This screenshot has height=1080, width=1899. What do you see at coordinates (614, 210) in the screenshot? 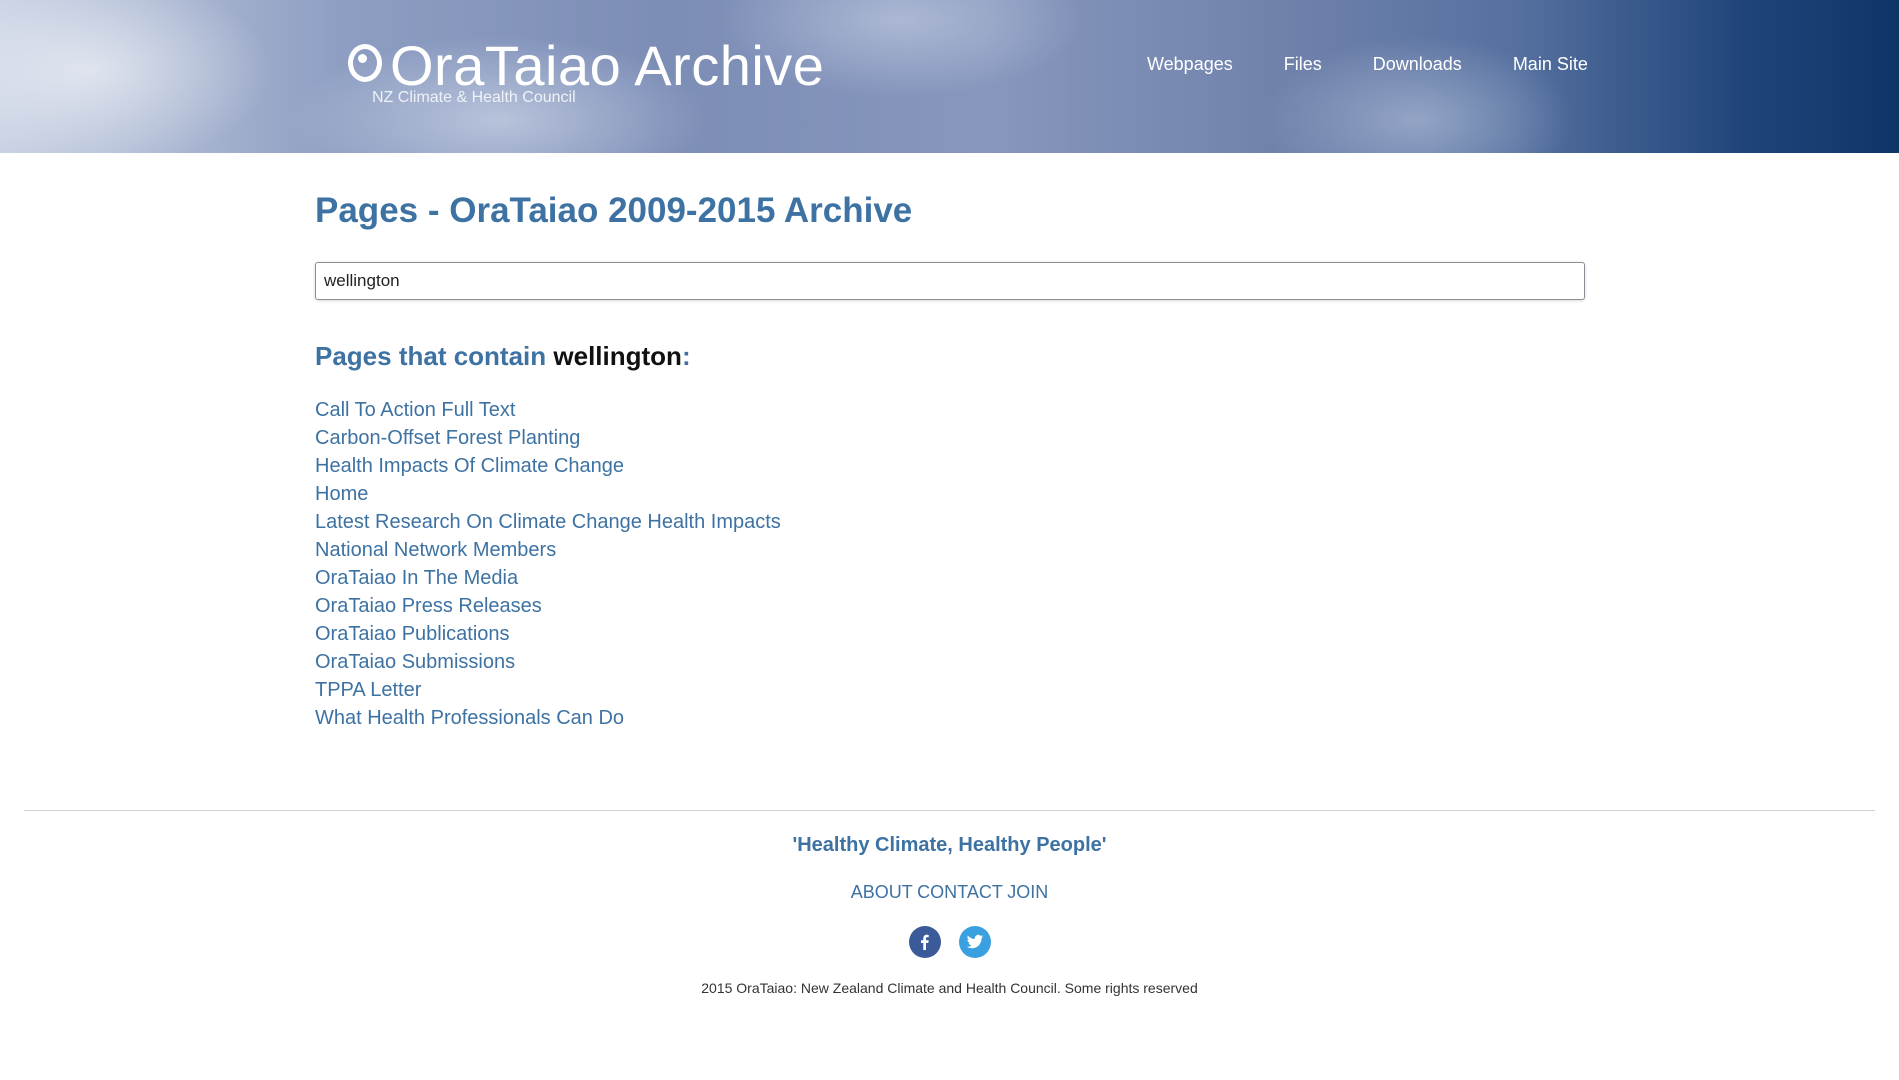
I see `page-title: Pages - OraTaiao 2009-2015 Archive` at bounding box center [614, 210].